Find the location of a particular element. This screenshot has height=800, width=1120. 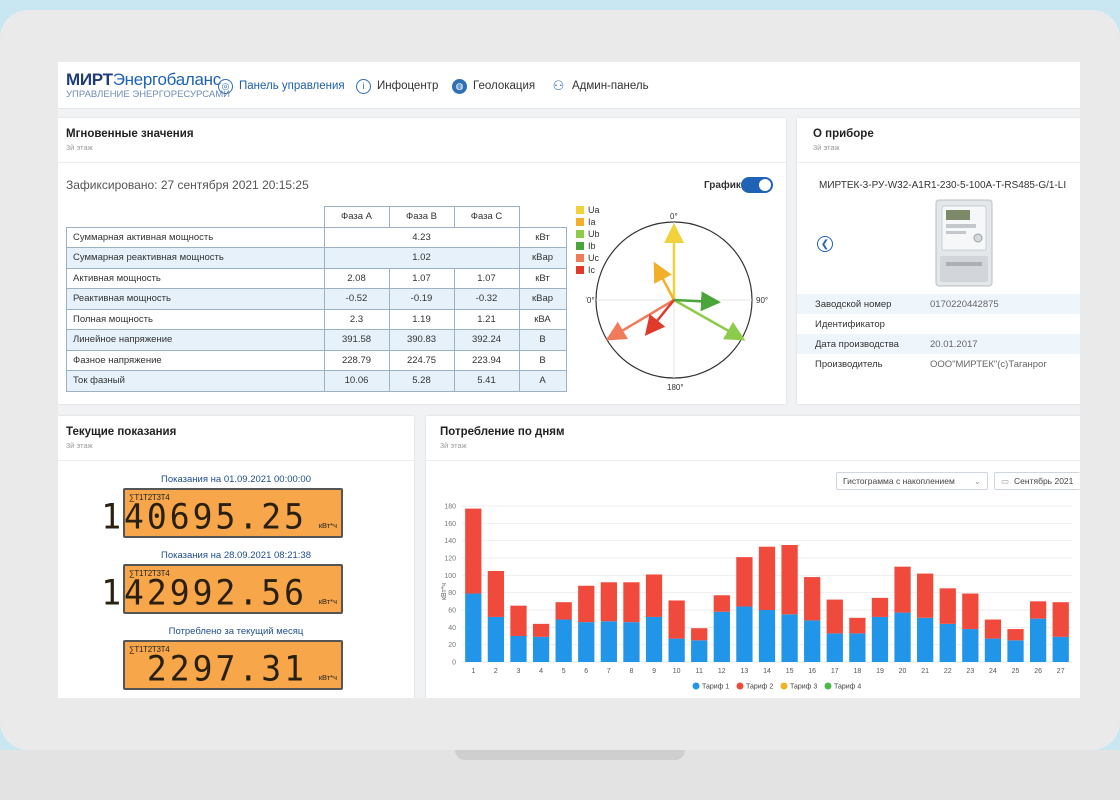

legend-label: Тариф 3 is located at coordinates (803, 687).